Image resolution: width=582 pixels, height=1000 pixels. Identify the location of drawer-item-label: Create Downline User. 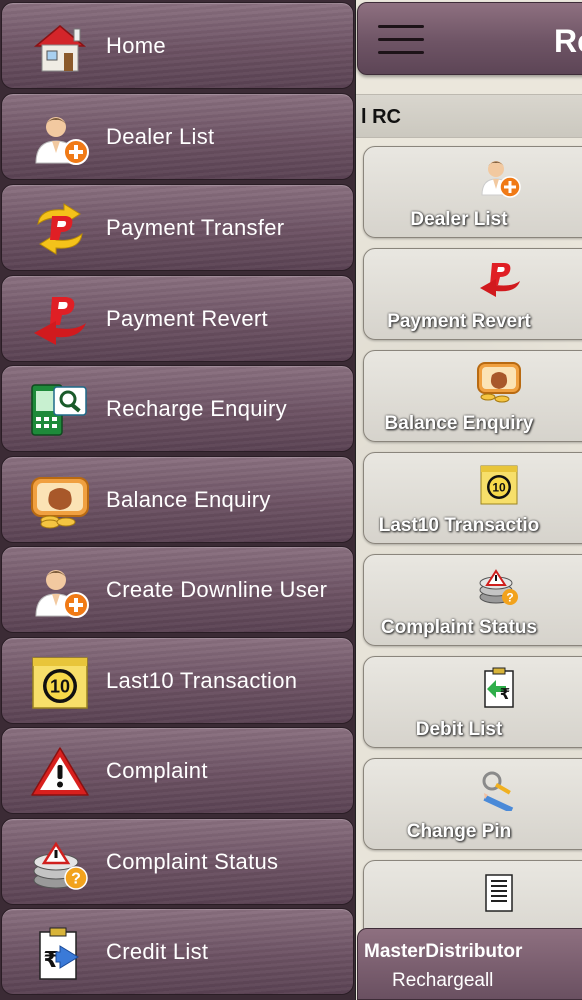
(217, 589).